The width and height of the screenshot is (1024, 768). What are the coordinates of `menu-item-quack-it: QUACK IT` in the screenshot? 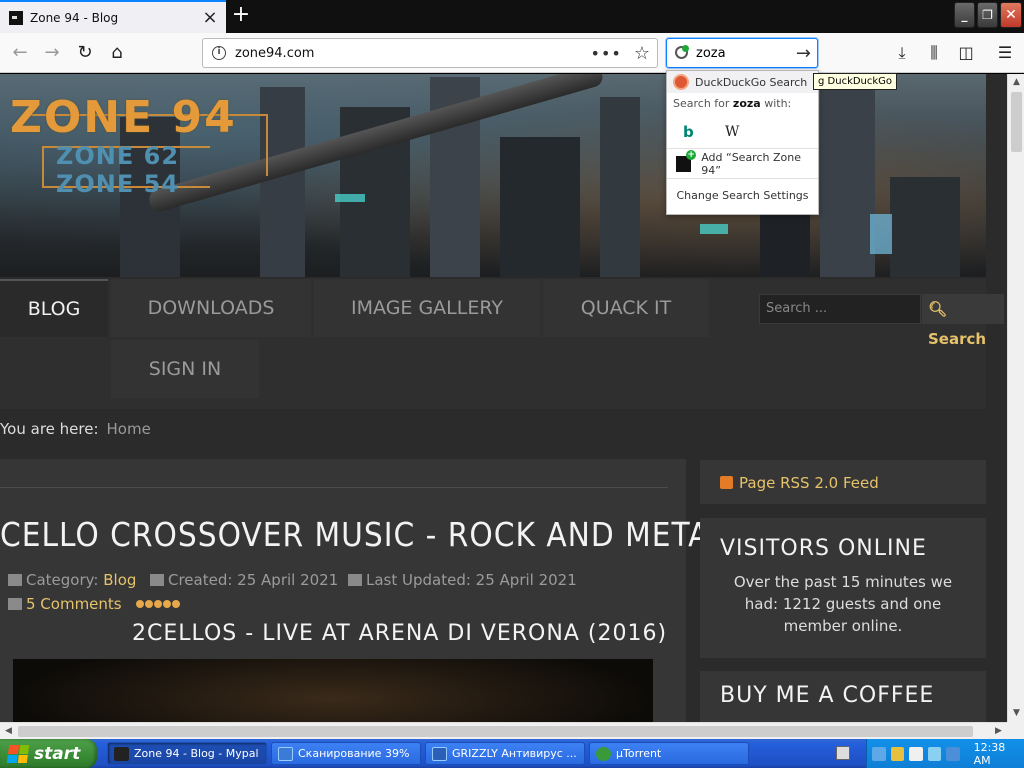 It's located at (626, 308).